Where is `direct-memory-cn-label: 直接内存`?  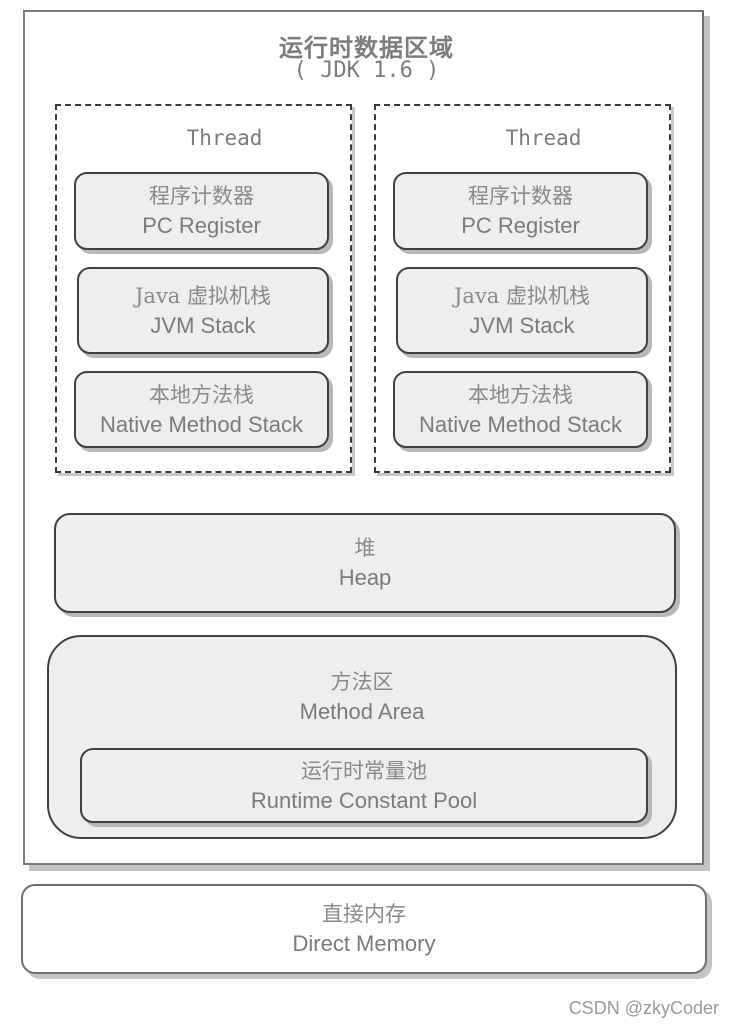
direct-memory-cn-label: 直接内存 is located at coordinates (364, 914).